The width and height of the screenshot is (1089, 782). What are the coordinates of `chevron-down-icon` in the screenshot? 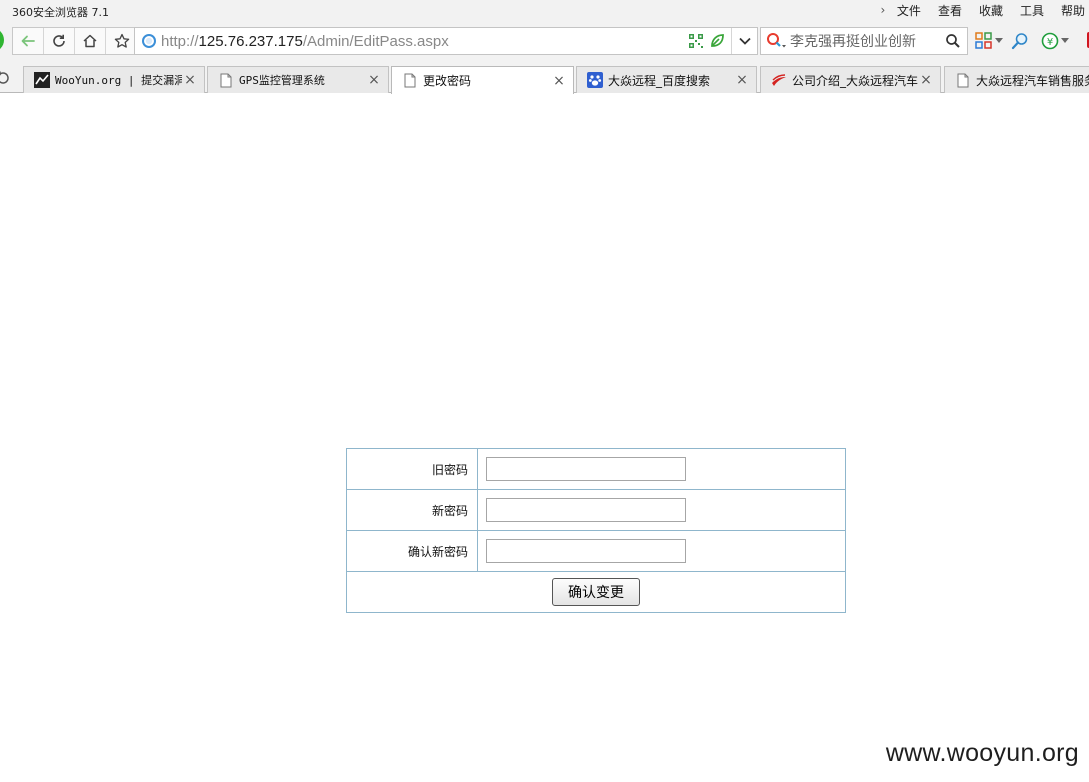 It's located at (744, 41).